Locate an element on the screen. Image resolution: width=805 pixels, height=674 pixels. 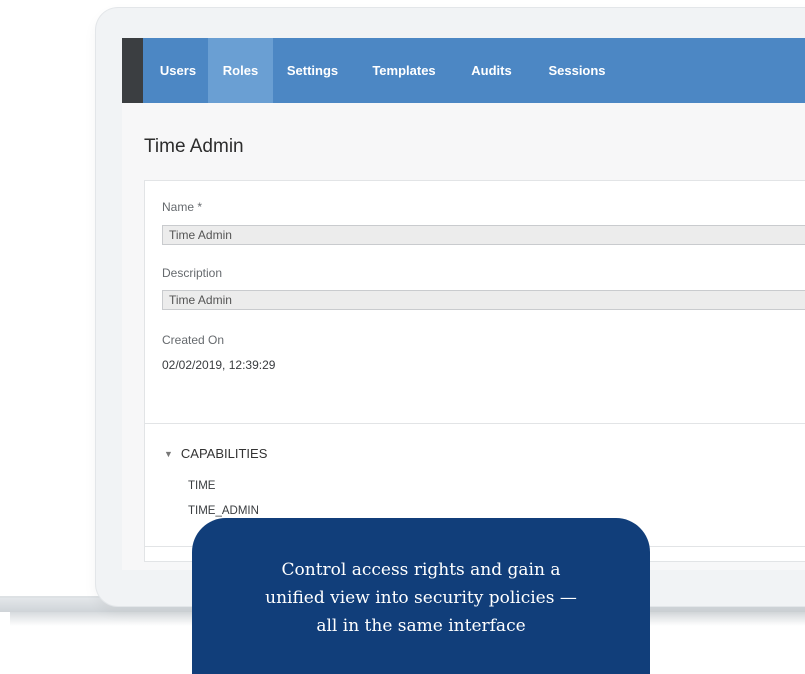
created-on-label: Created On is located at coordinates (193, 340).